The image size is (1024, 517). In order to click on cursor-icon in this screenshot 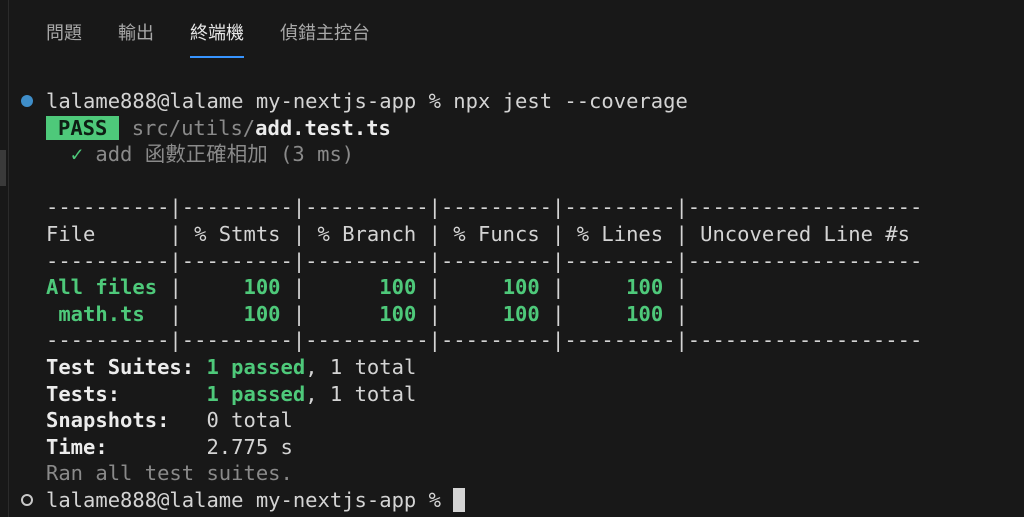, I will do `click(459, 499)`.